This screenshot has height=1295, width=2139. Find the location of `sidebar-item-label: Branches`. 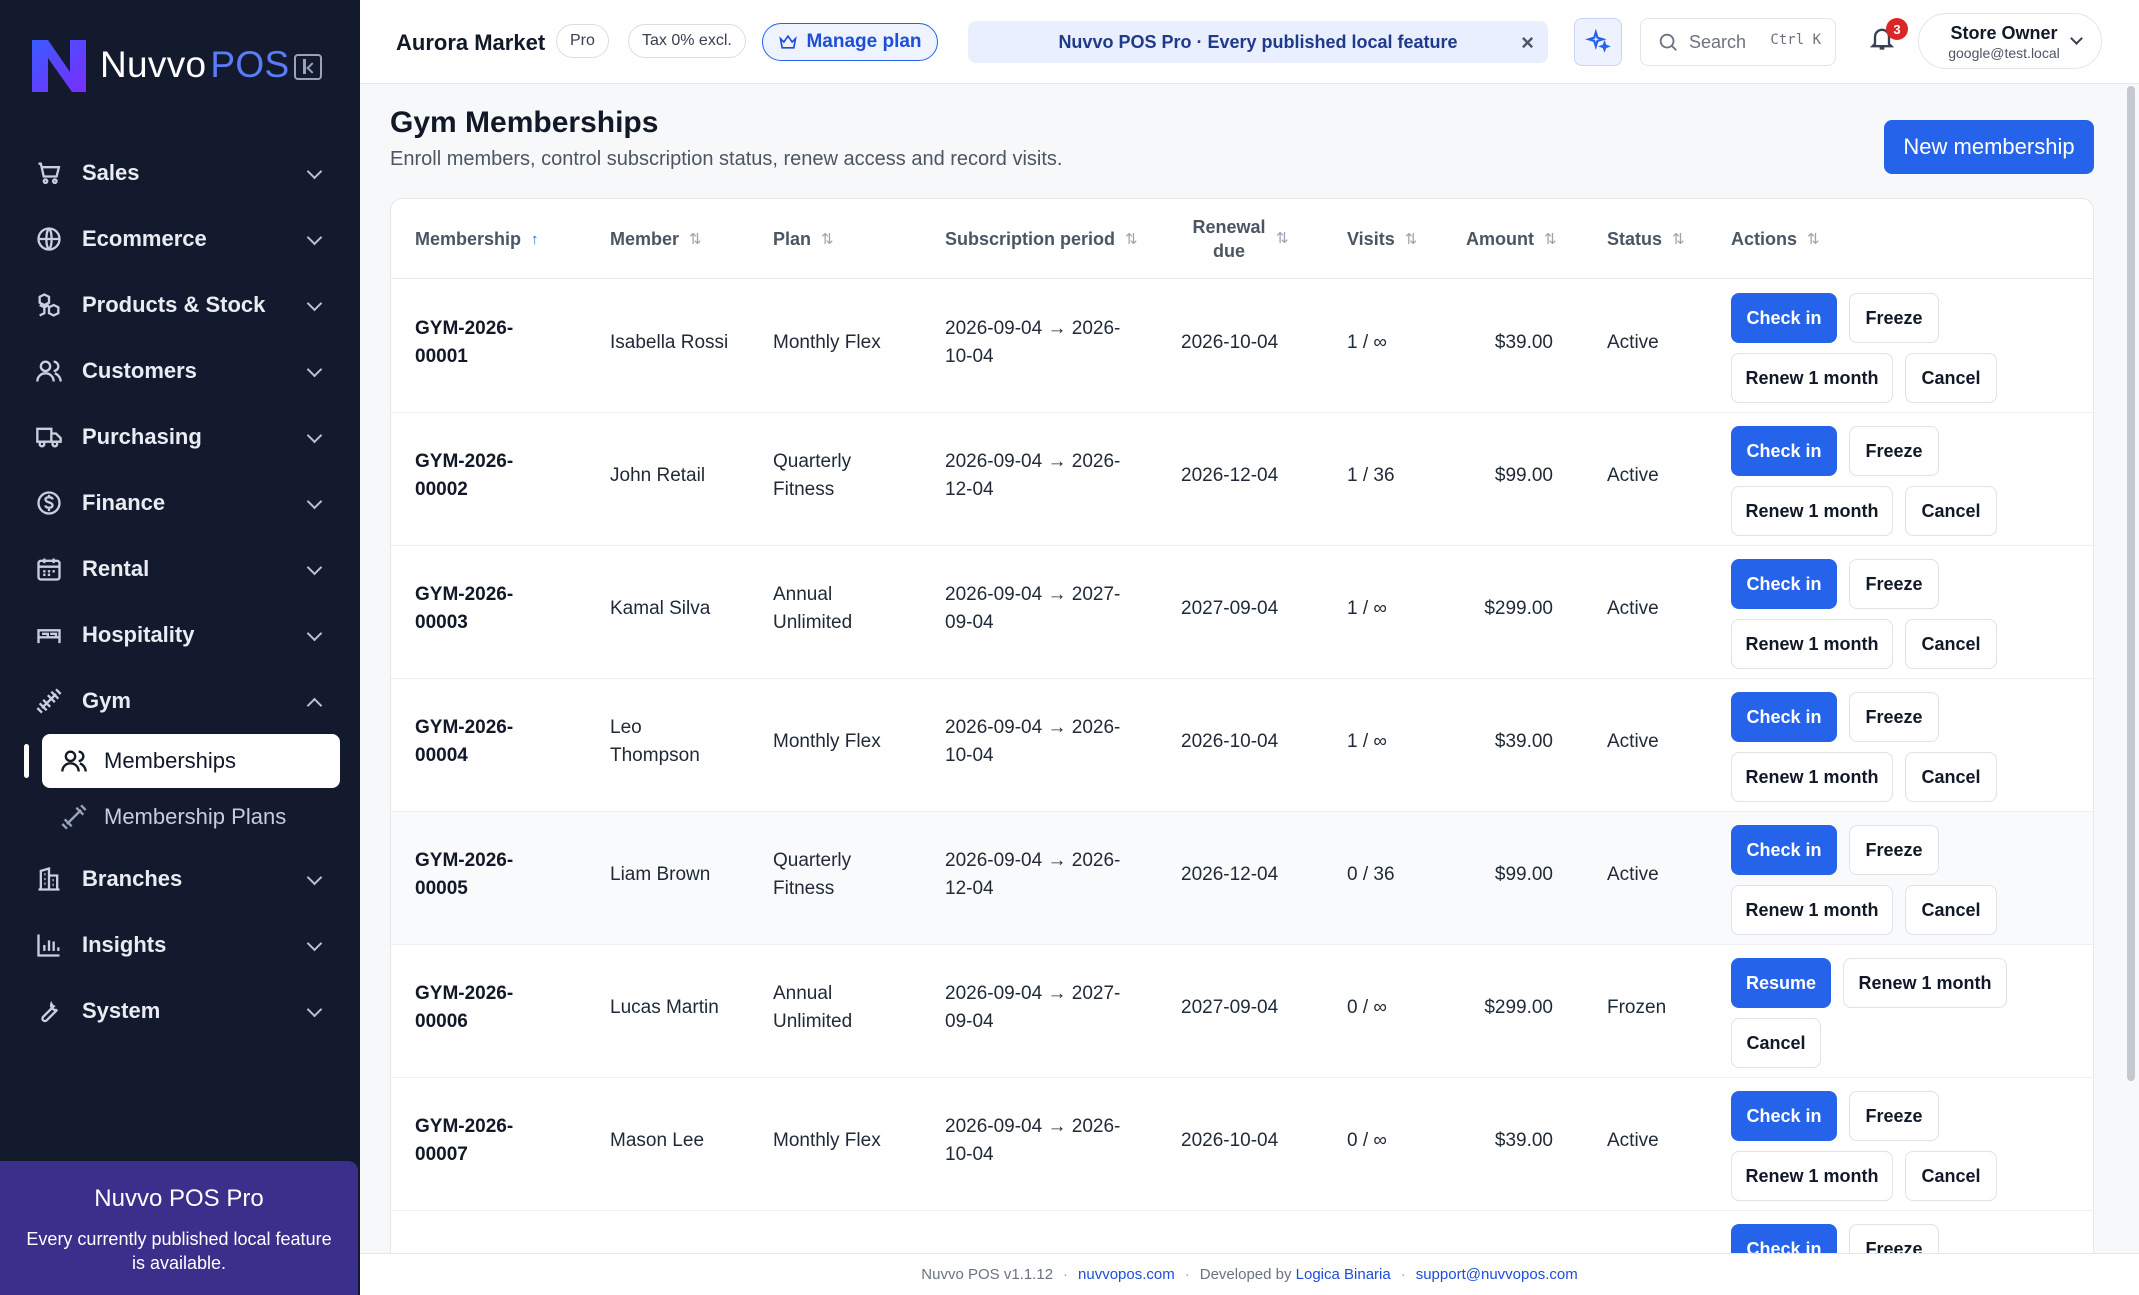

sidebar-item-label: Branches is located at coordinates (132, 878).